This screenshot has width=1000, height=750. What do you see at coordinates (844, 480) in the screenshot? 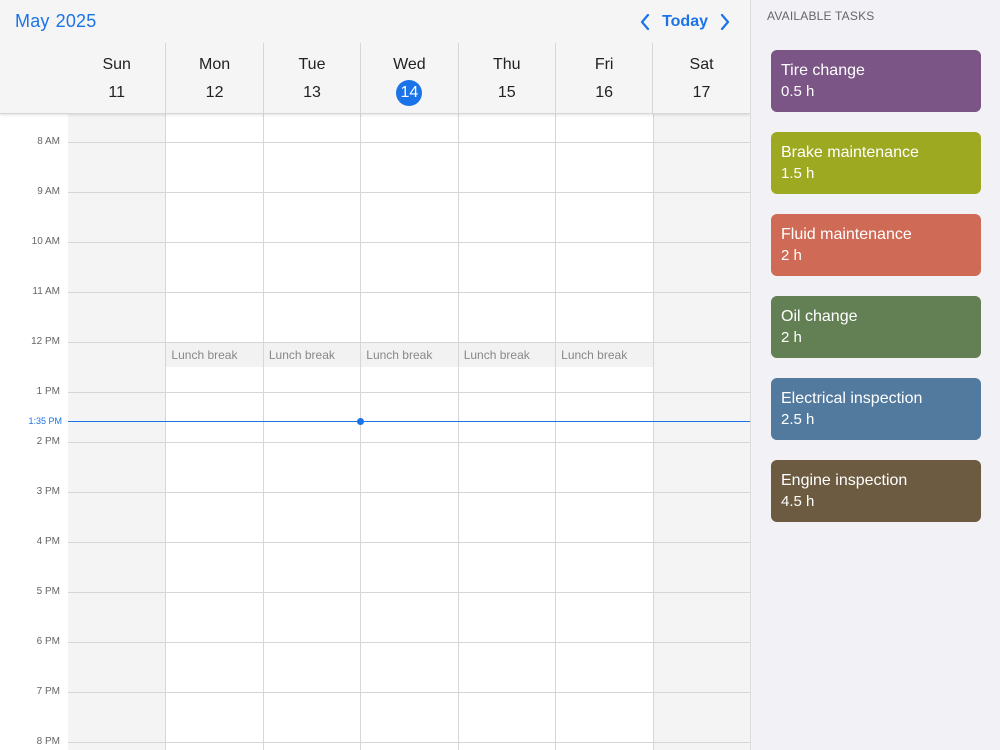
I see `task-name: Engine inspection` at bounding box center [844, 480].